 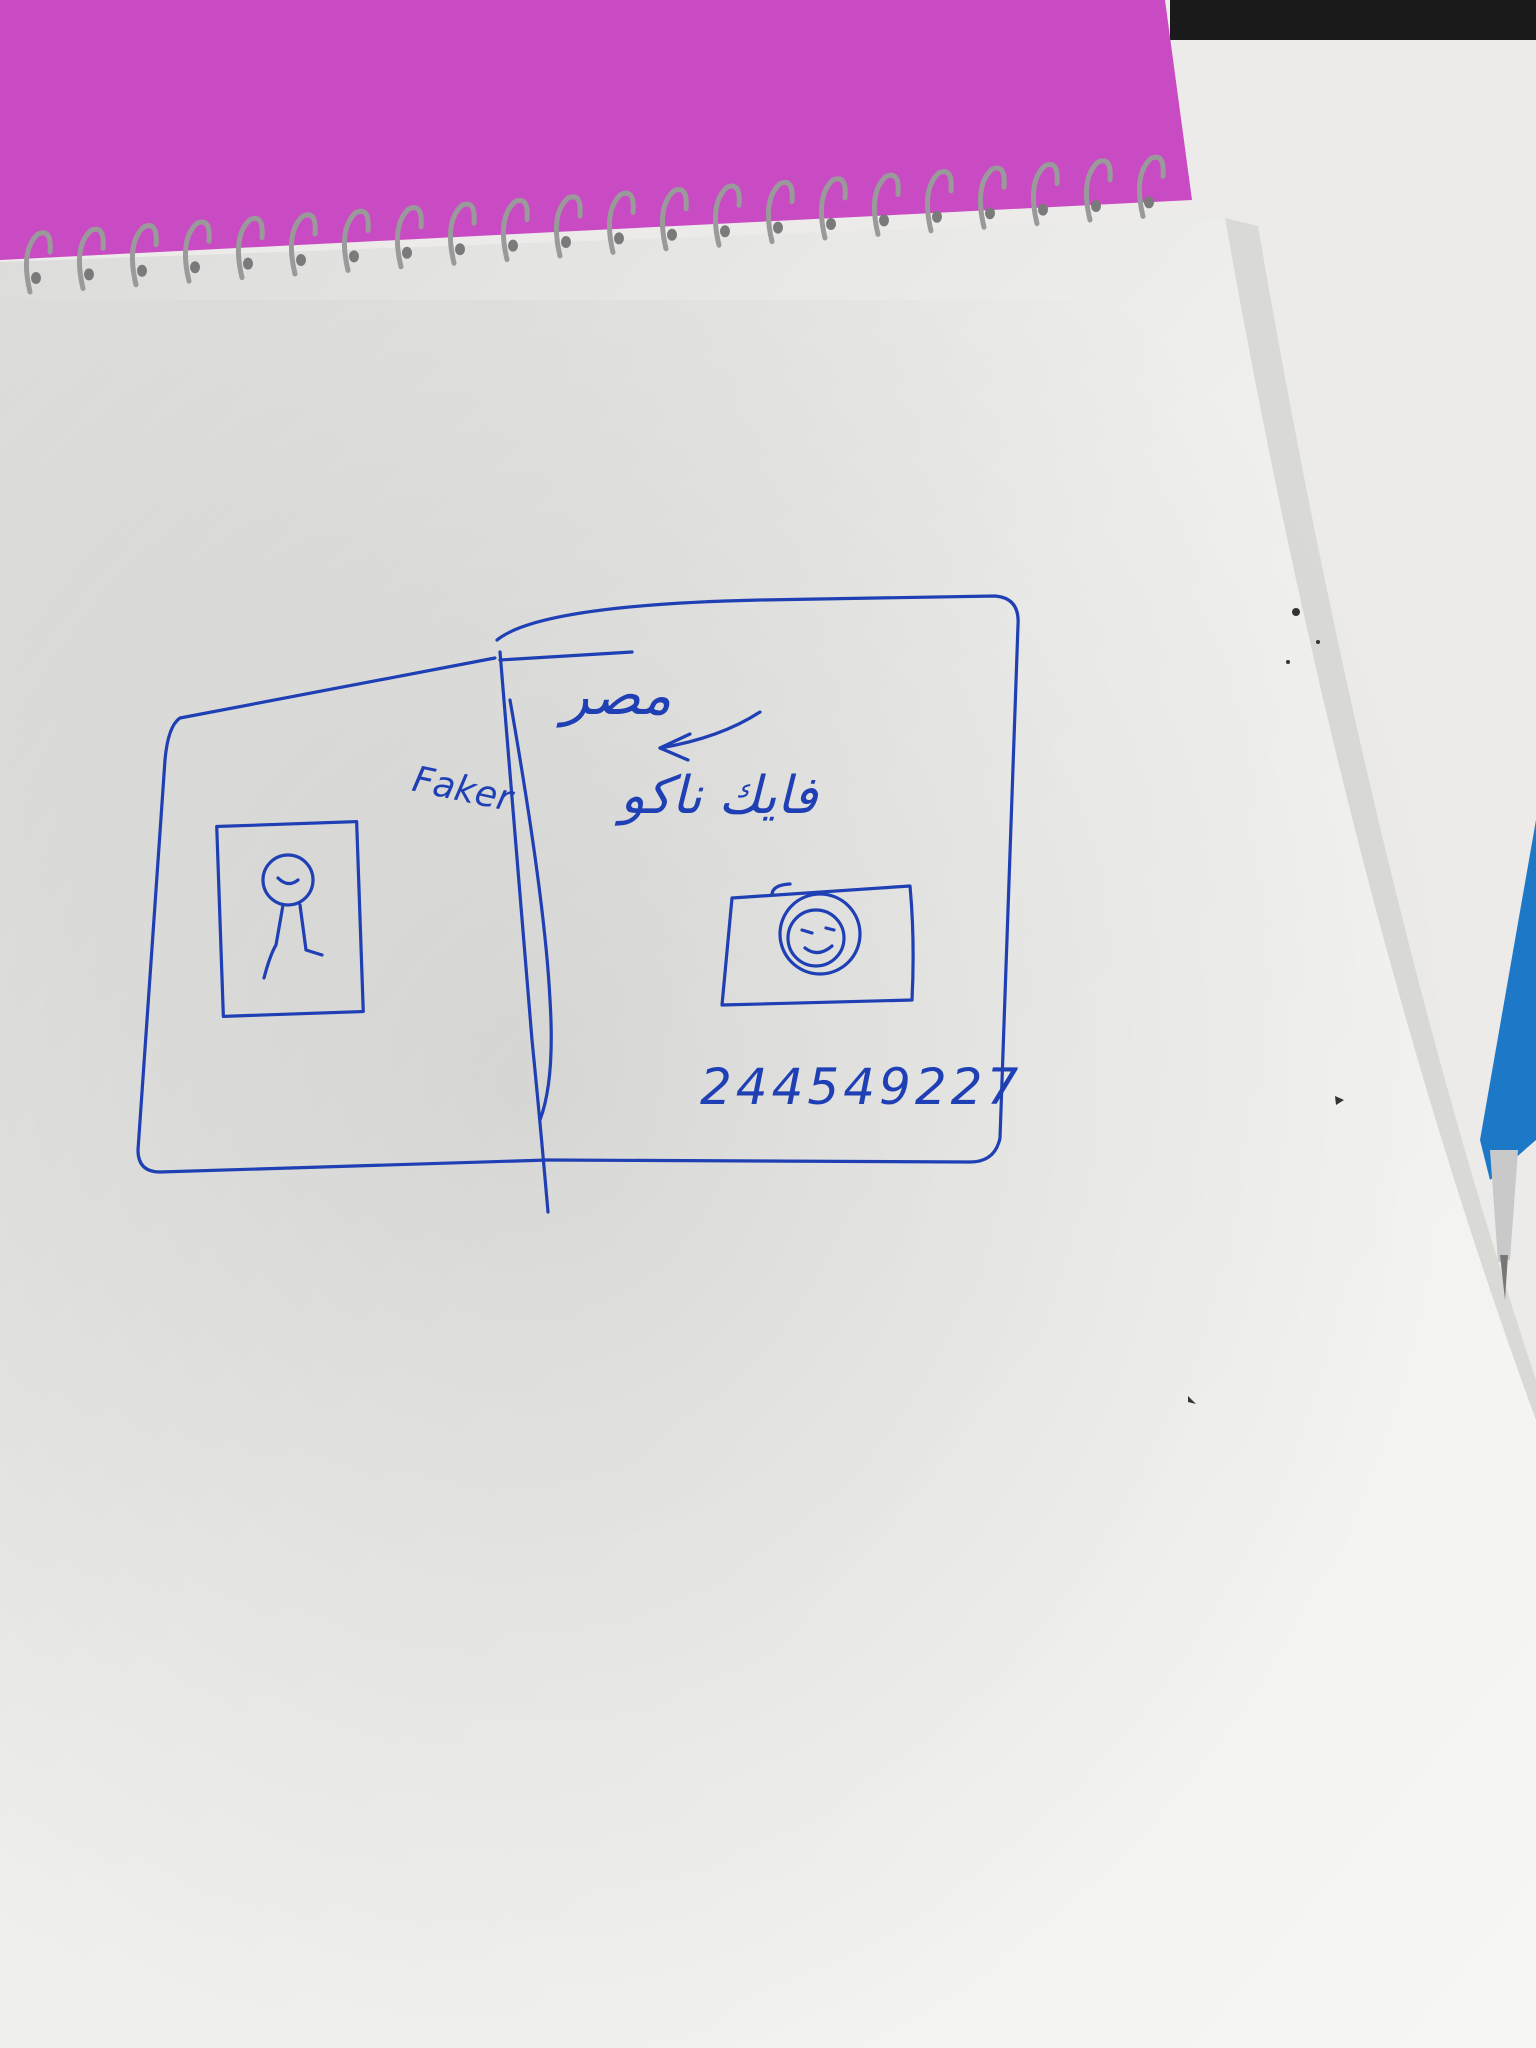 I want to click on serial-number-label: 244549227, so click(x=861, y=1087).